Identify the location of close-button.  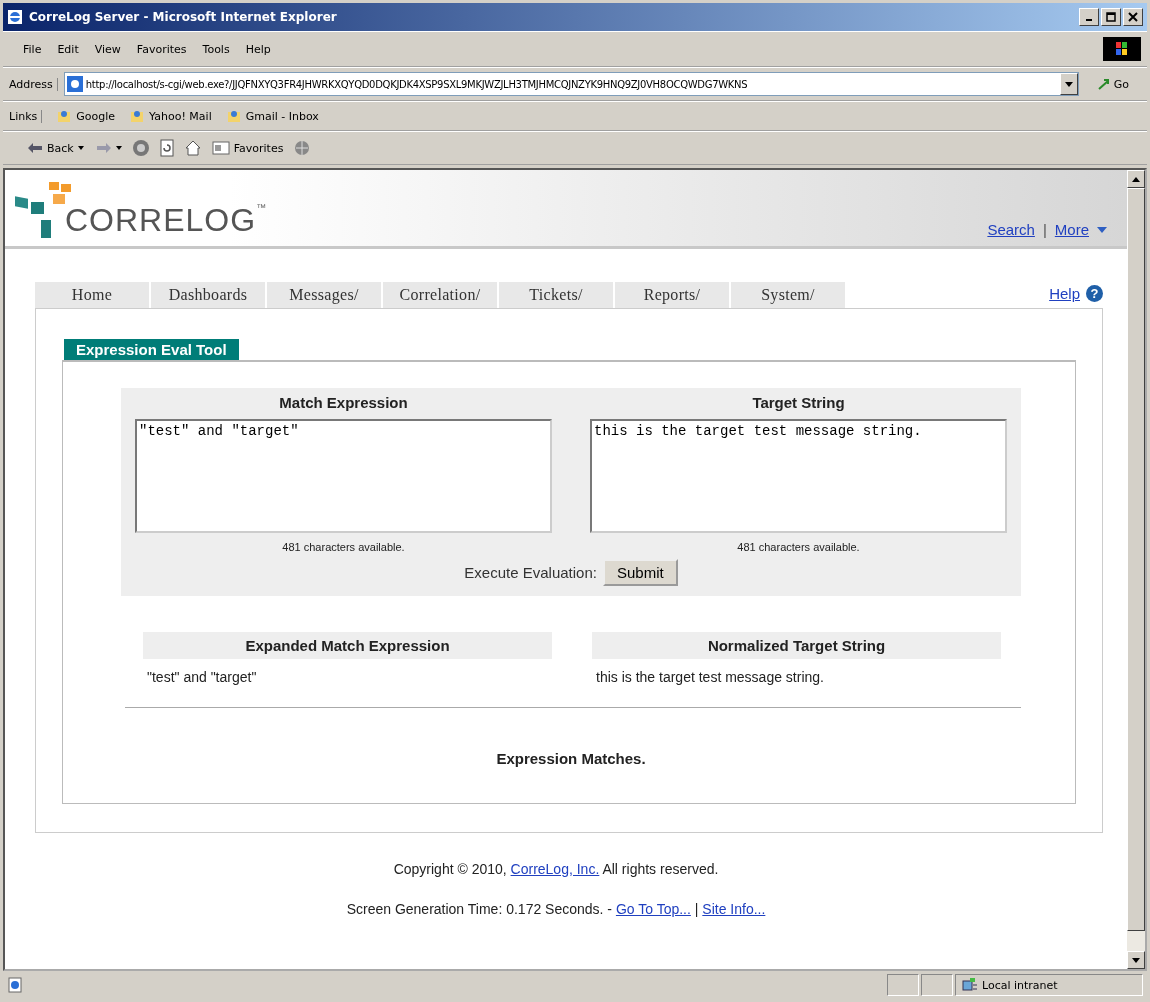
(1133, 17).